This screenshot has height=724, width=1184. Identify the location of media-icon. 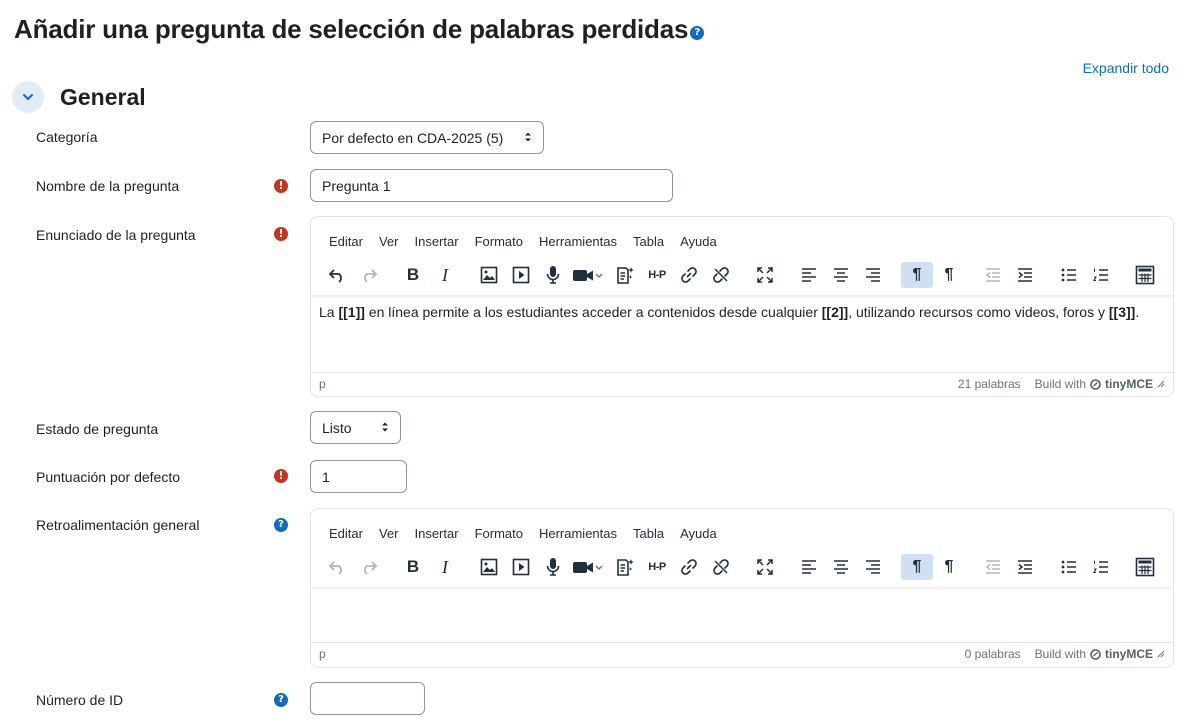
(521, 567).